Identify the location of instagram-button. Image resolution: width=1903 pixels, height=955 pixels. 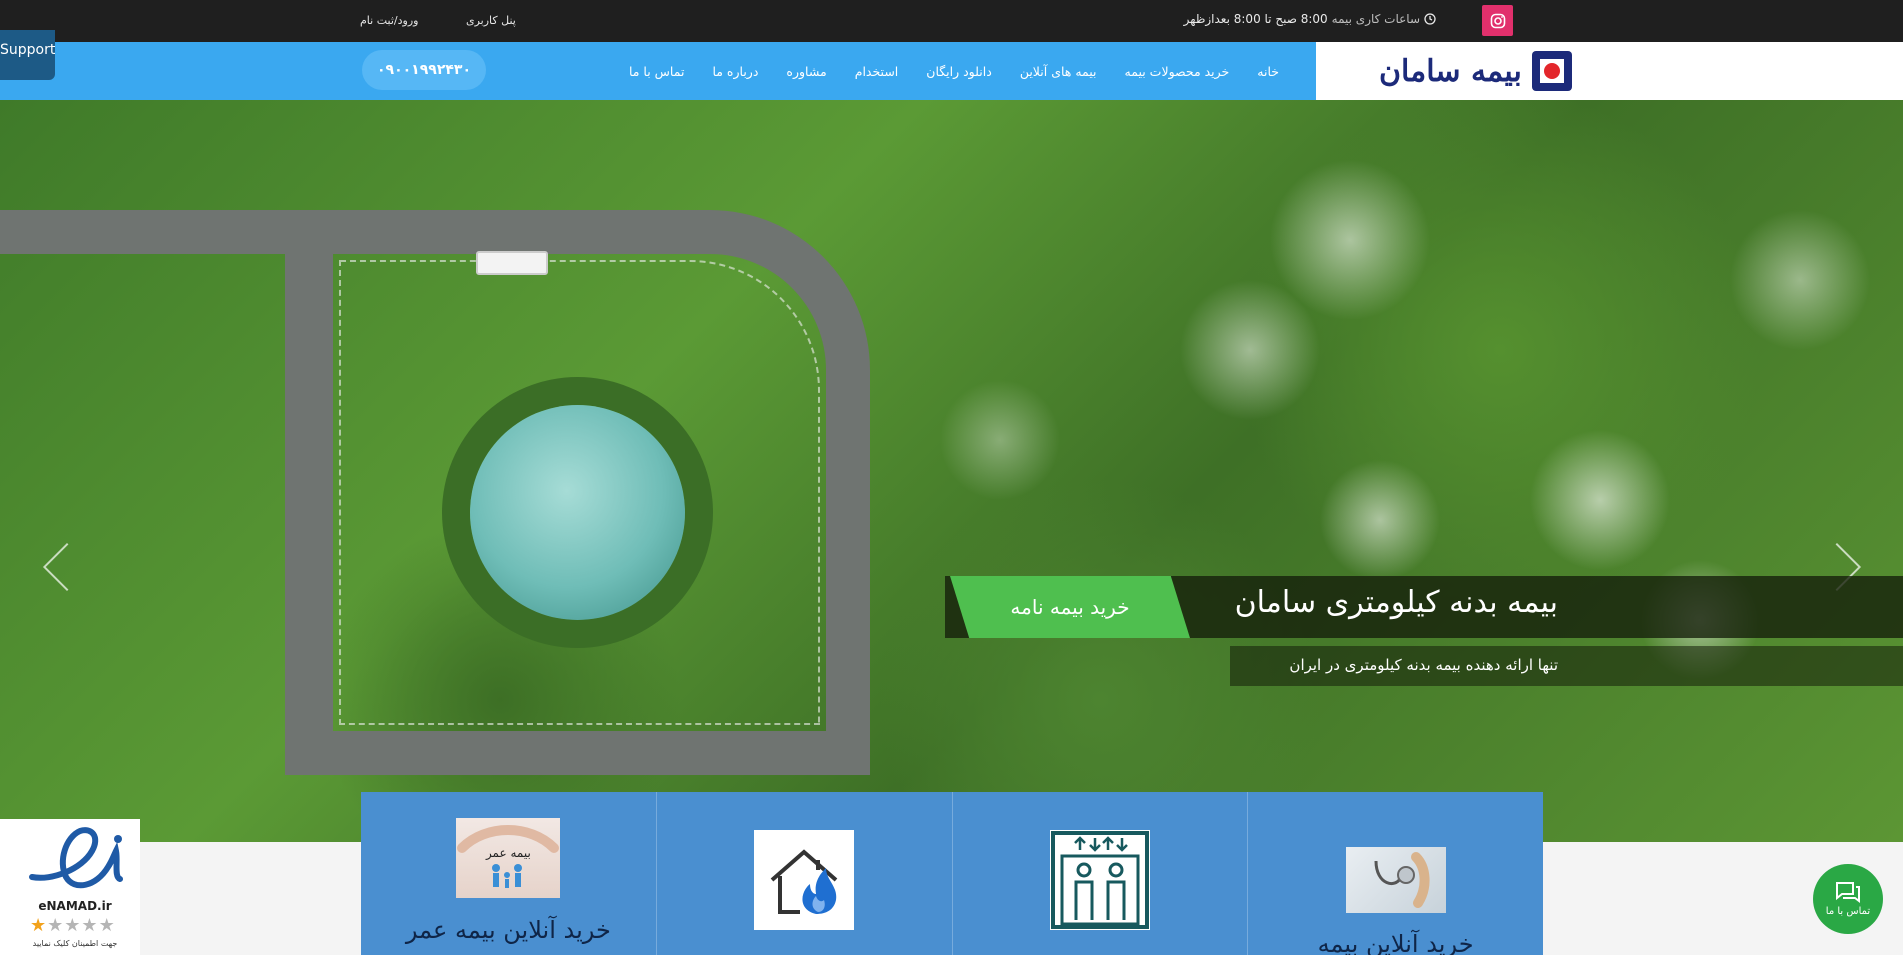
(1497, 20).